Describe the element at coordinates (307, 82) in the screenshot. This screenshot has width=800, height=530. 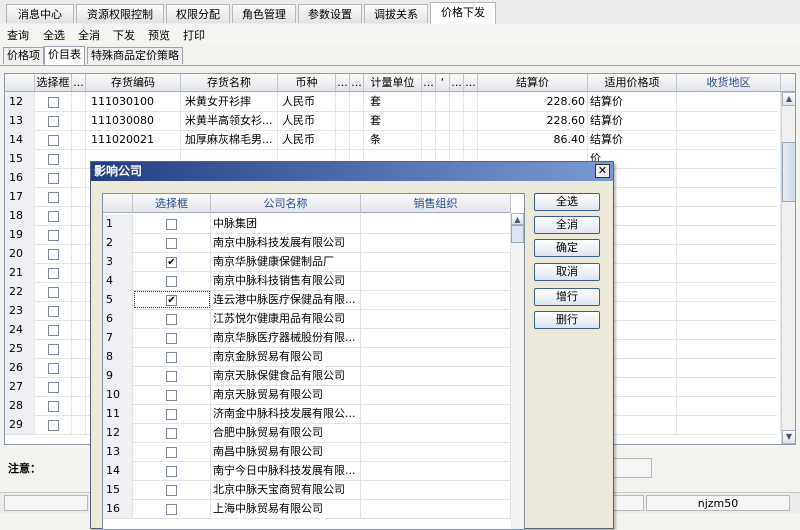
I see `header-currency: 币种` at that location.